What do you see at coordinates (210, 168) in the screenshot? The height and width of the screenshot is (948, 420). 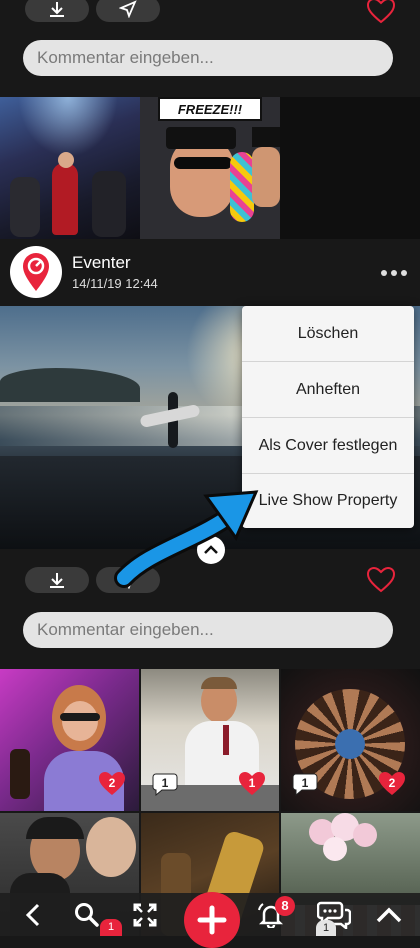 I see `party-photo-2: FREEZE!!!` at bounding box center [210, 168].